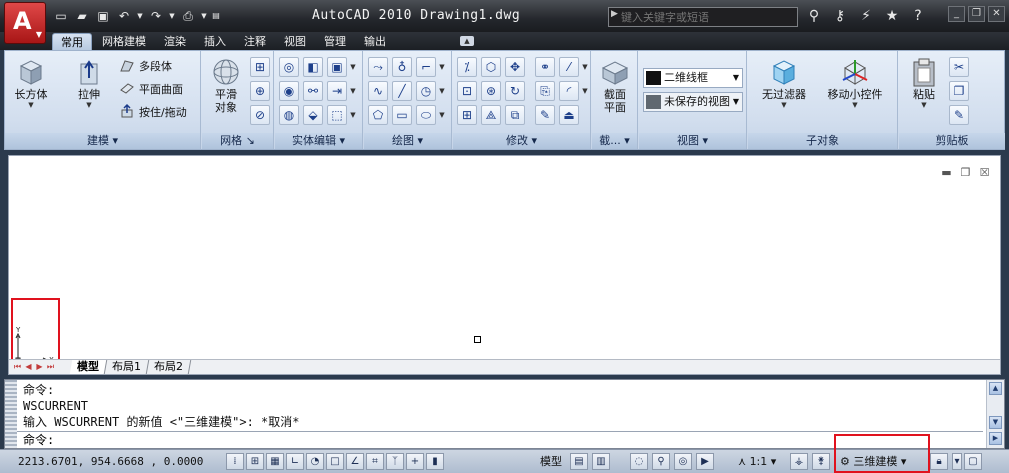 The width and height of the screenshot is (1009, 473). What do you see at coordinates (614, 14) in the screenshot?
I see `search-expand-icon: ▶` at bounding box center [614, 14].